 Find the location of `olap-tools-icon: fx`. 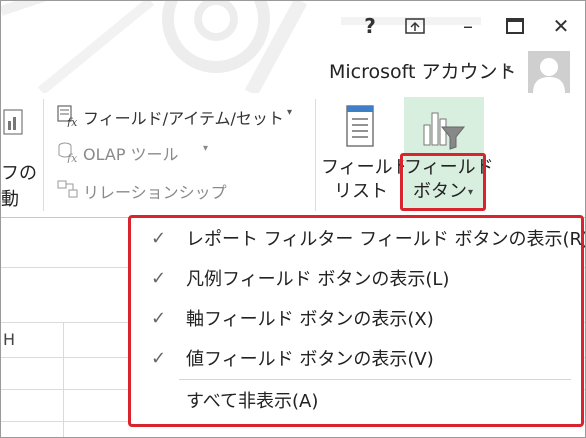

olap-tools-icon: fx is located at coordinates (68, 152).